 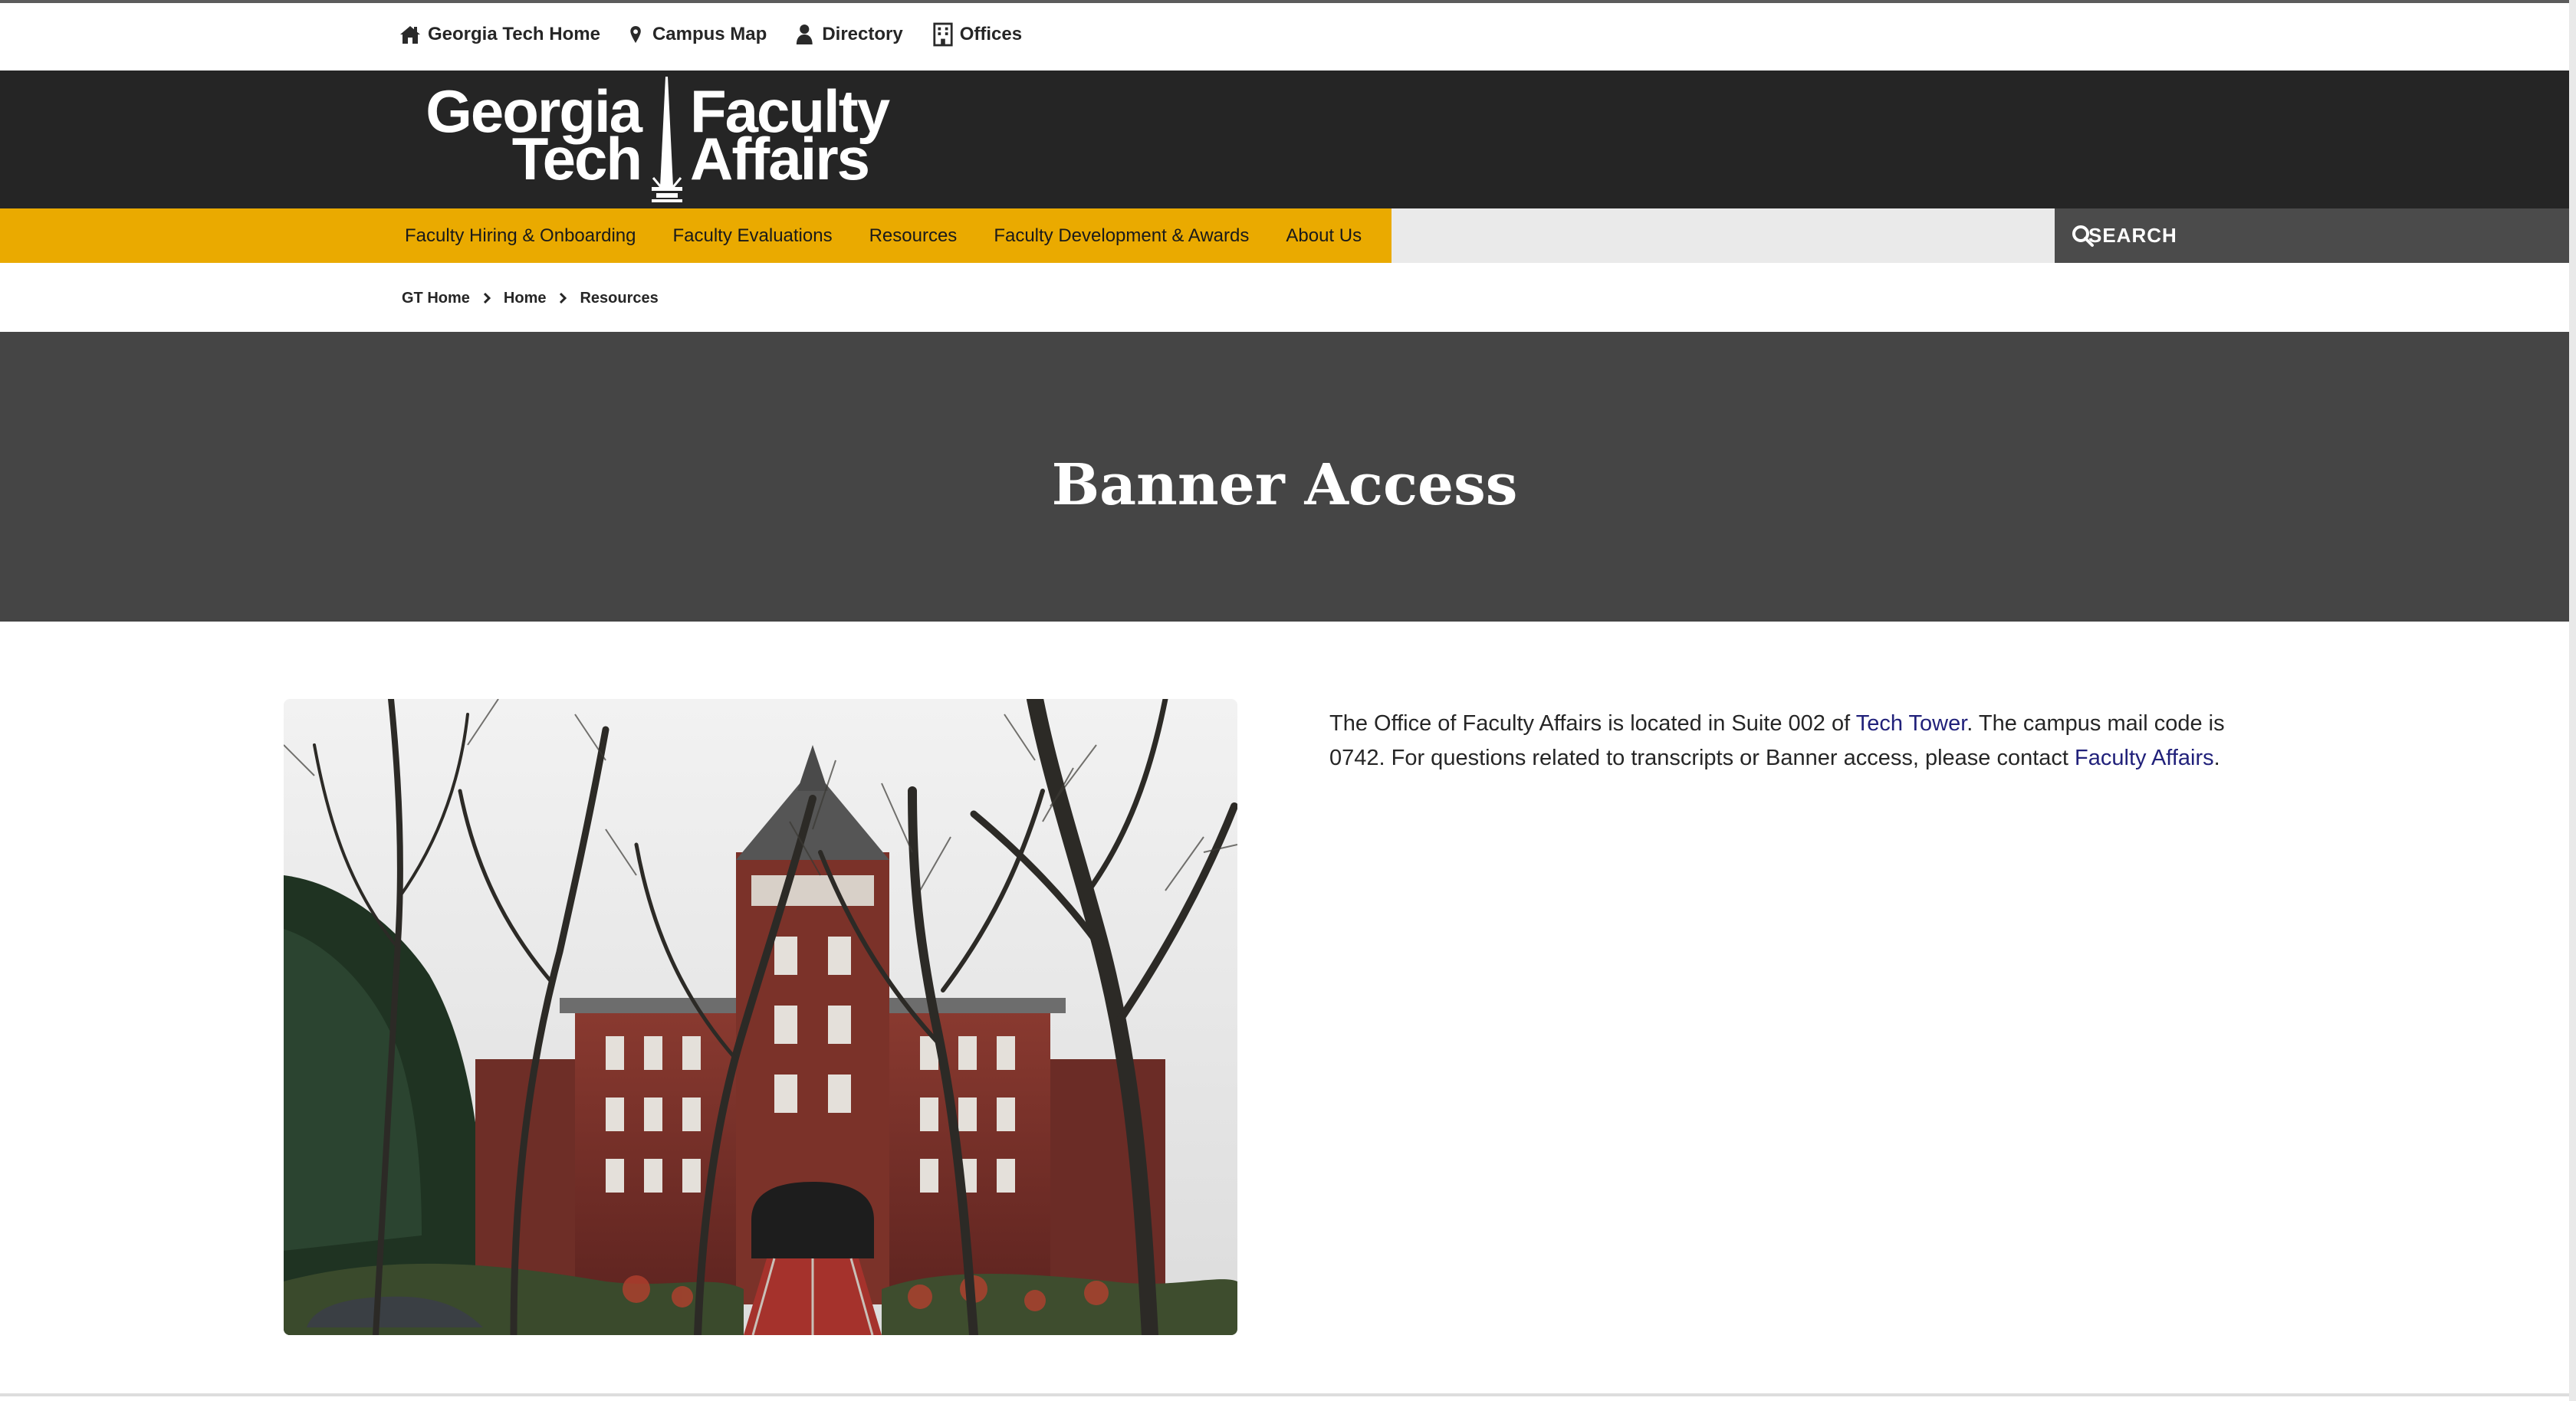 What do you see at coordinates (863, 34) in the screenshot?
I see `utility-link-label: Directory` at bounding box center [863, 34].